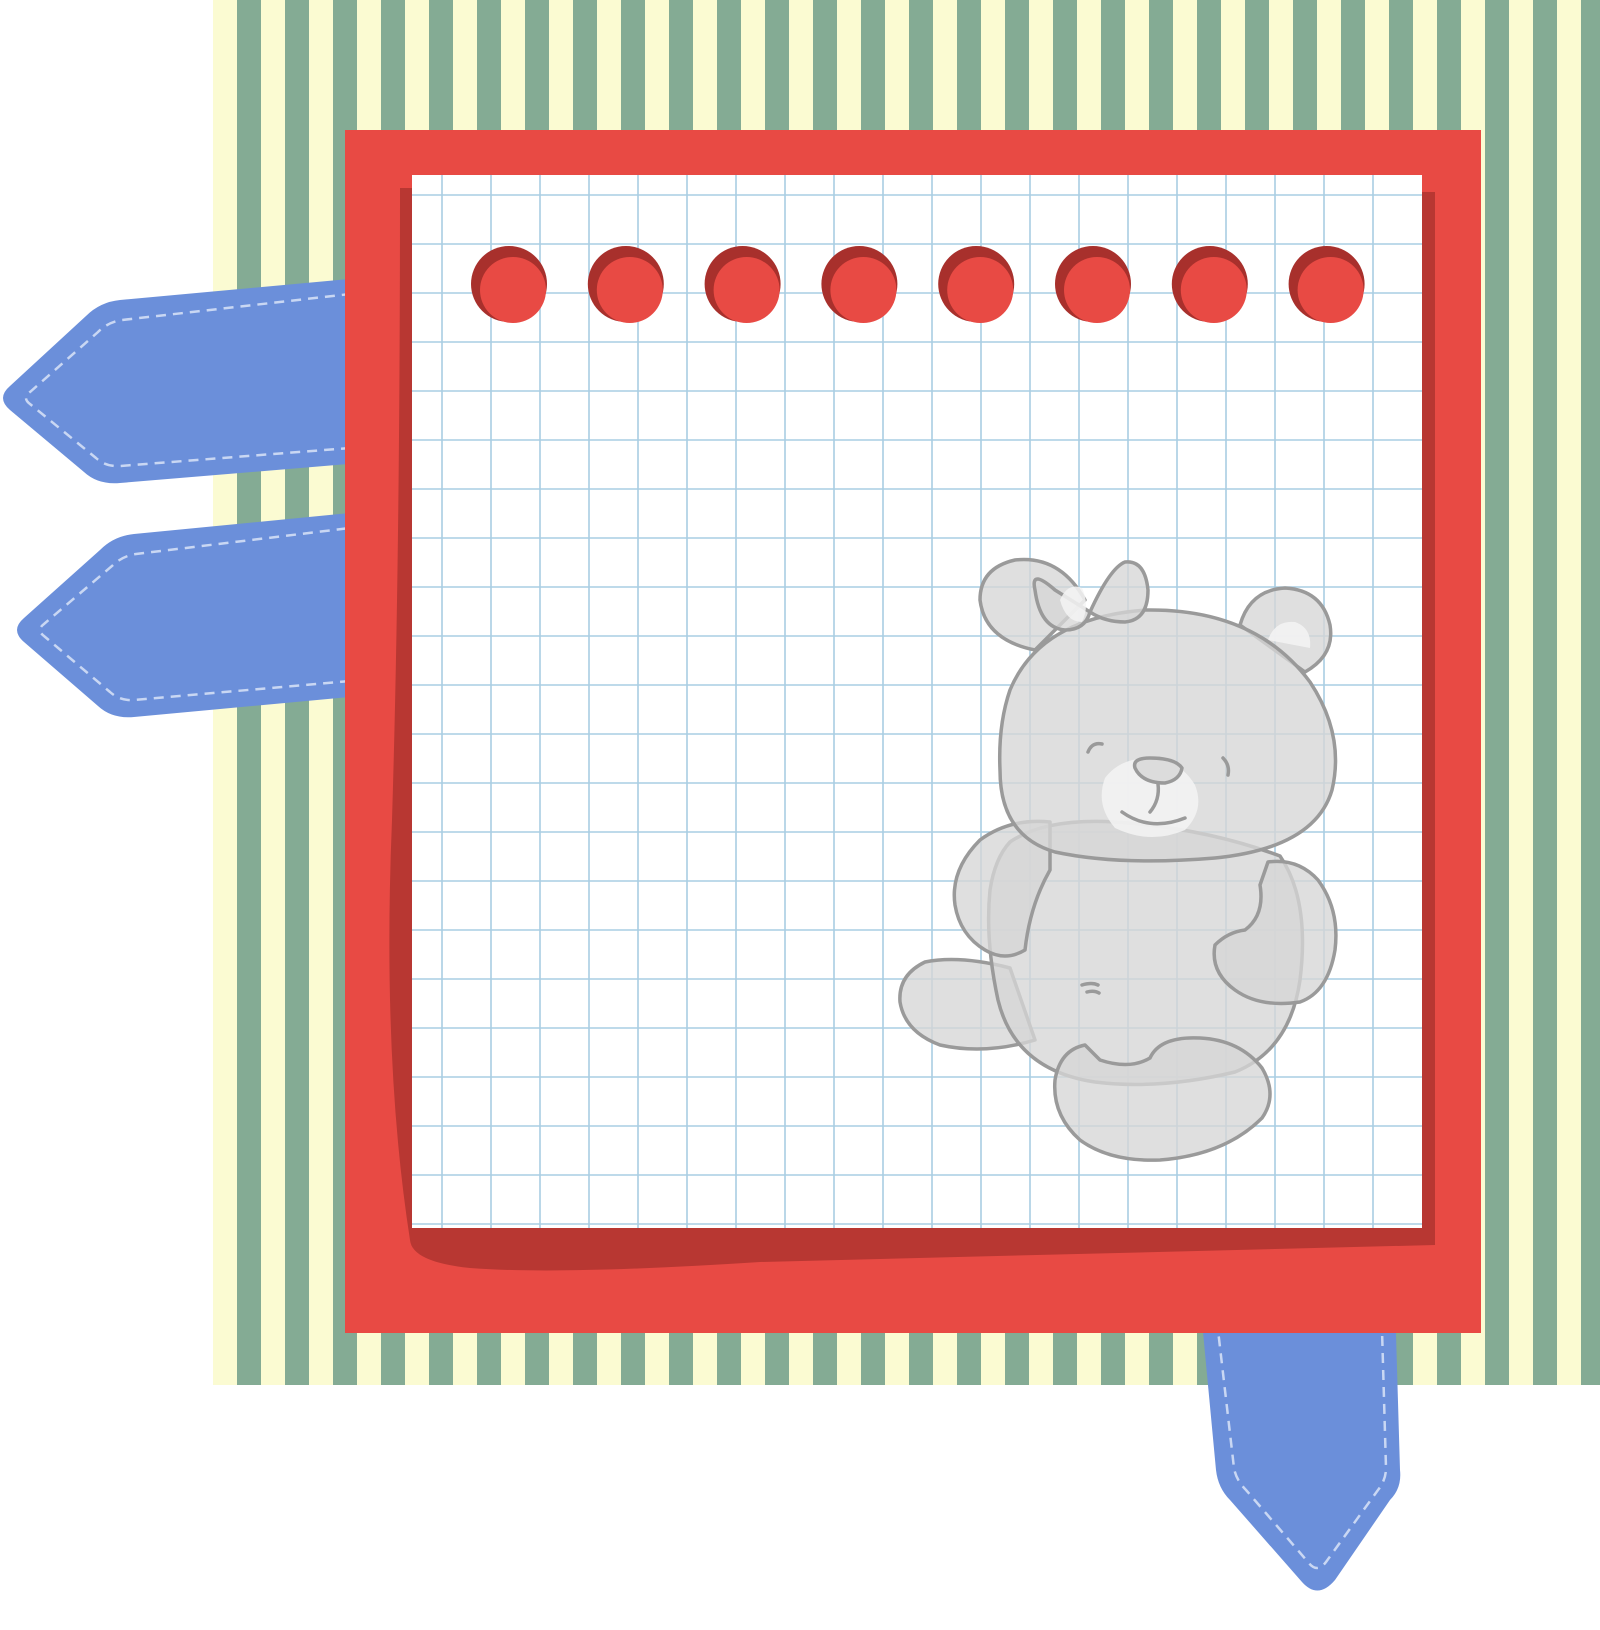  I want to click on ribbon-bottom, so click(1300, 1445).